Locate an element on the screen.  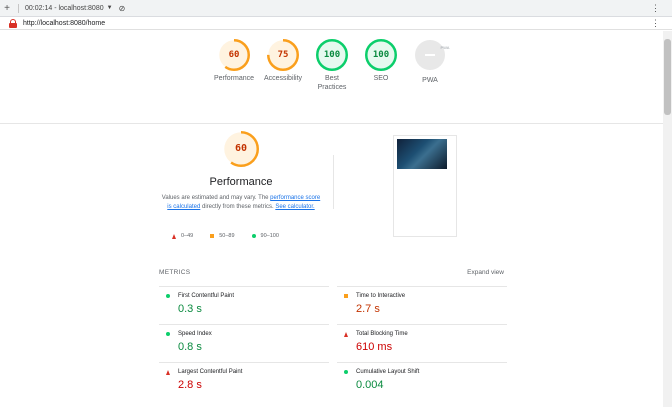
legend-average-range: 50–89 is located at coordinates (227, 236).